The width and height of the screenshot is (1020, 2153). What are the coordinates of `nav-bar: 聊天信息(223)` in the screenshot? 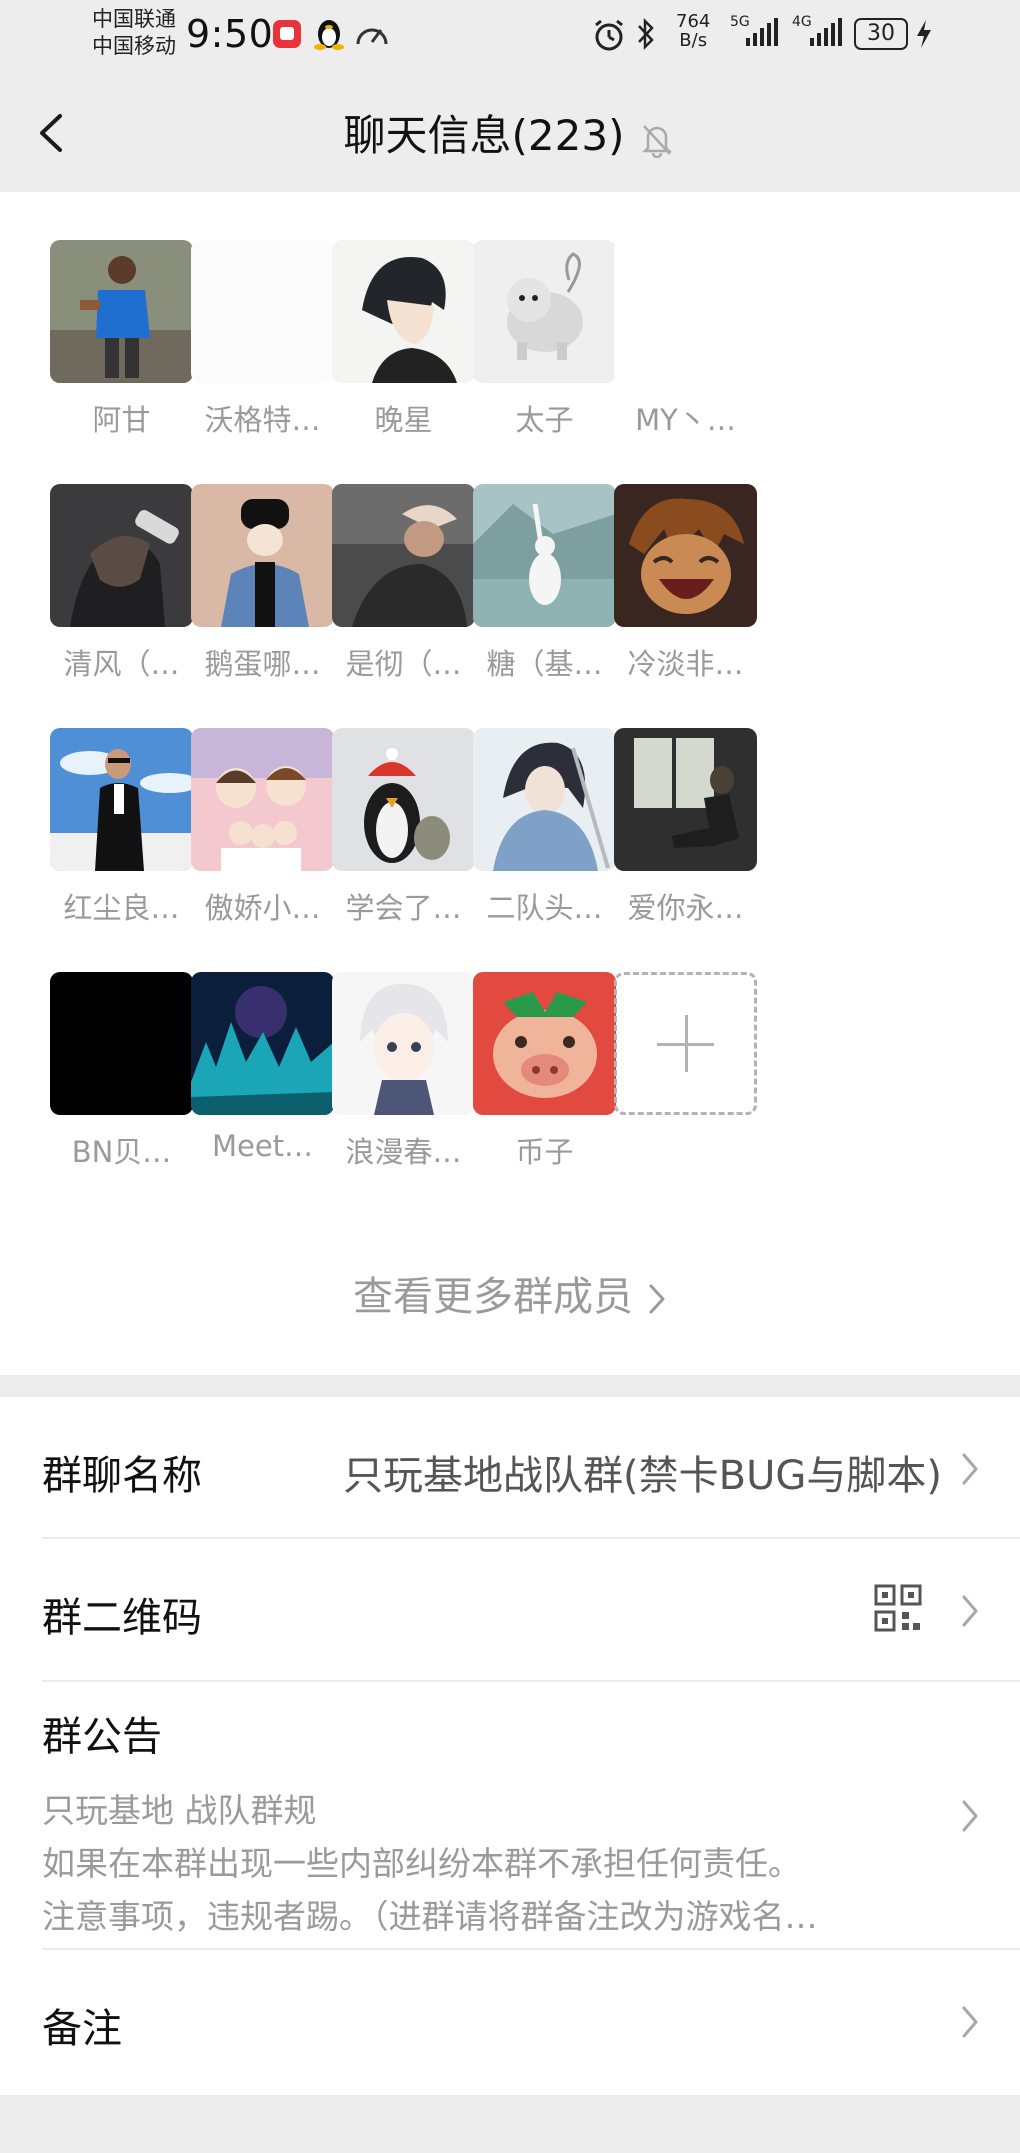 It's located at (510, 132).